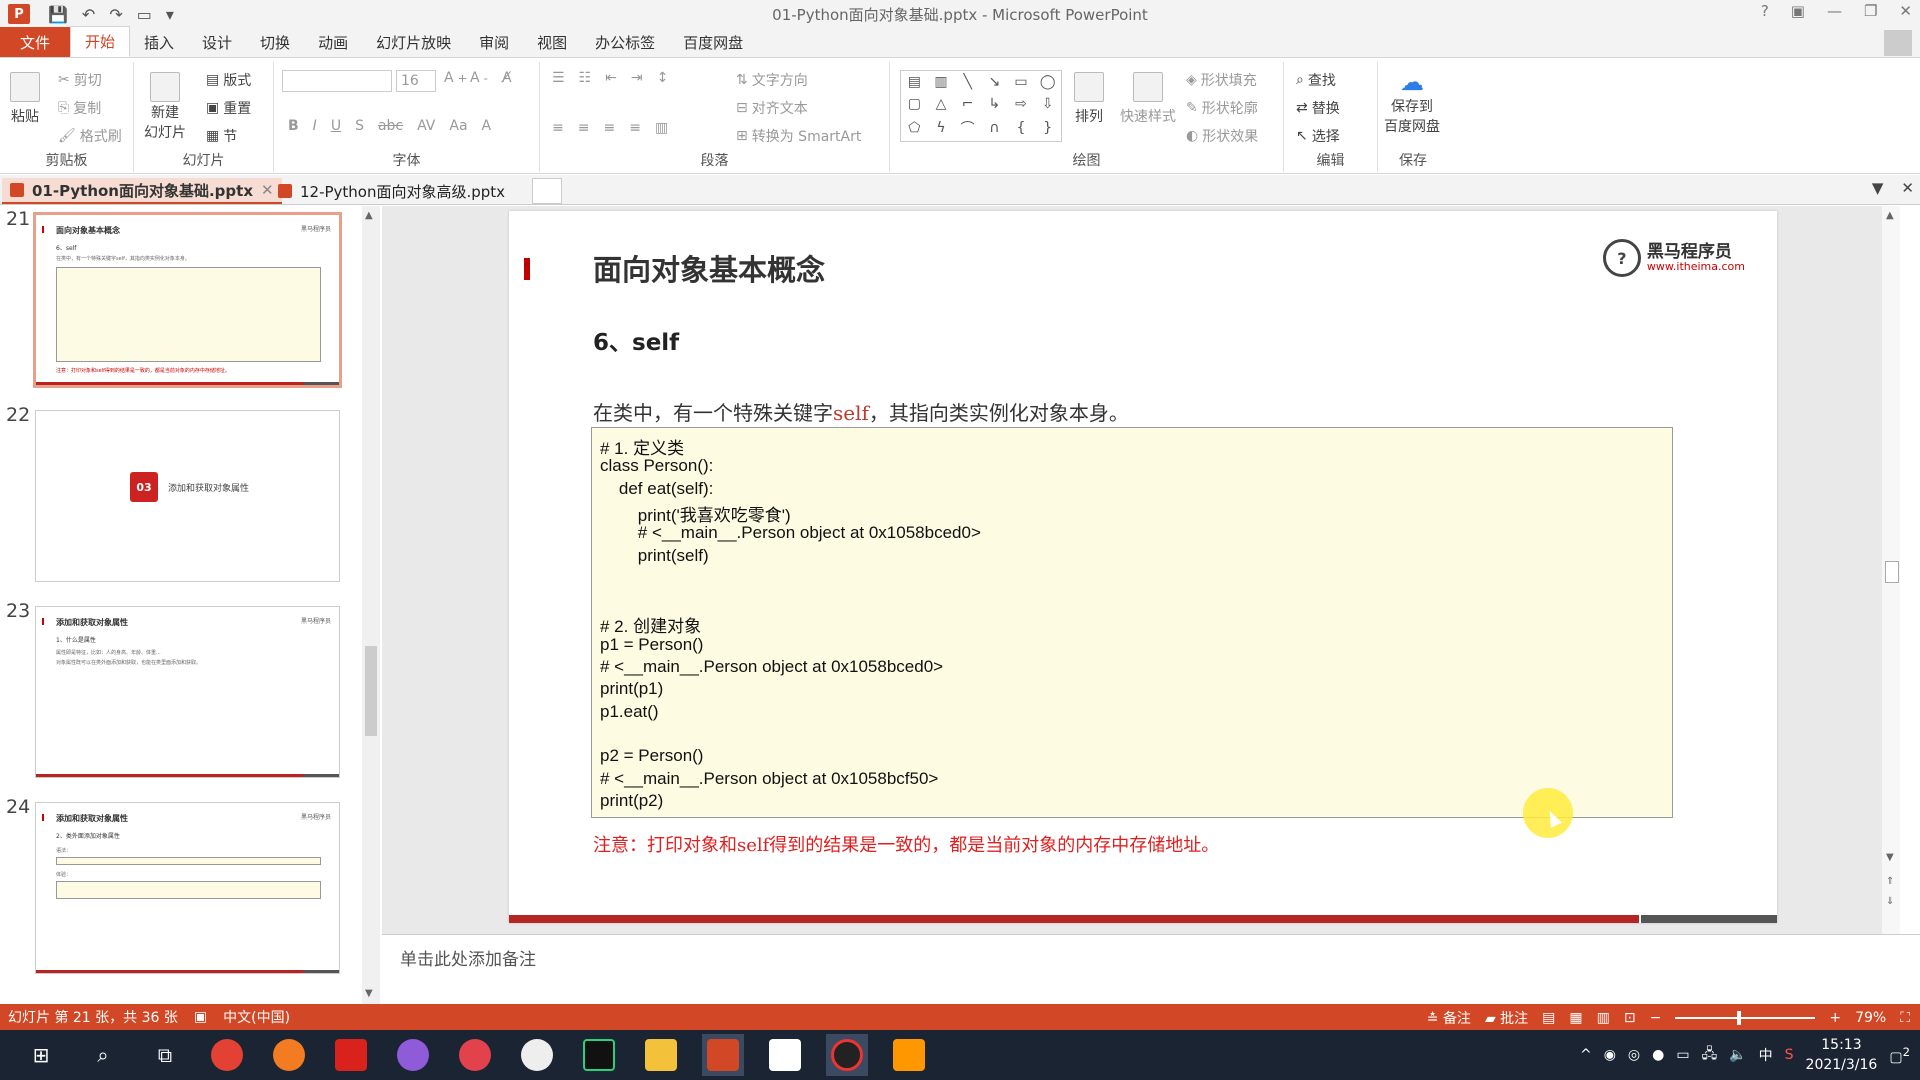 The height and width of the screenshot is (1080, 1920). What do you see at coordinates (100, 41) in the screenshot?
I see `tab-home: 开始` at bounding box center [100, 41].